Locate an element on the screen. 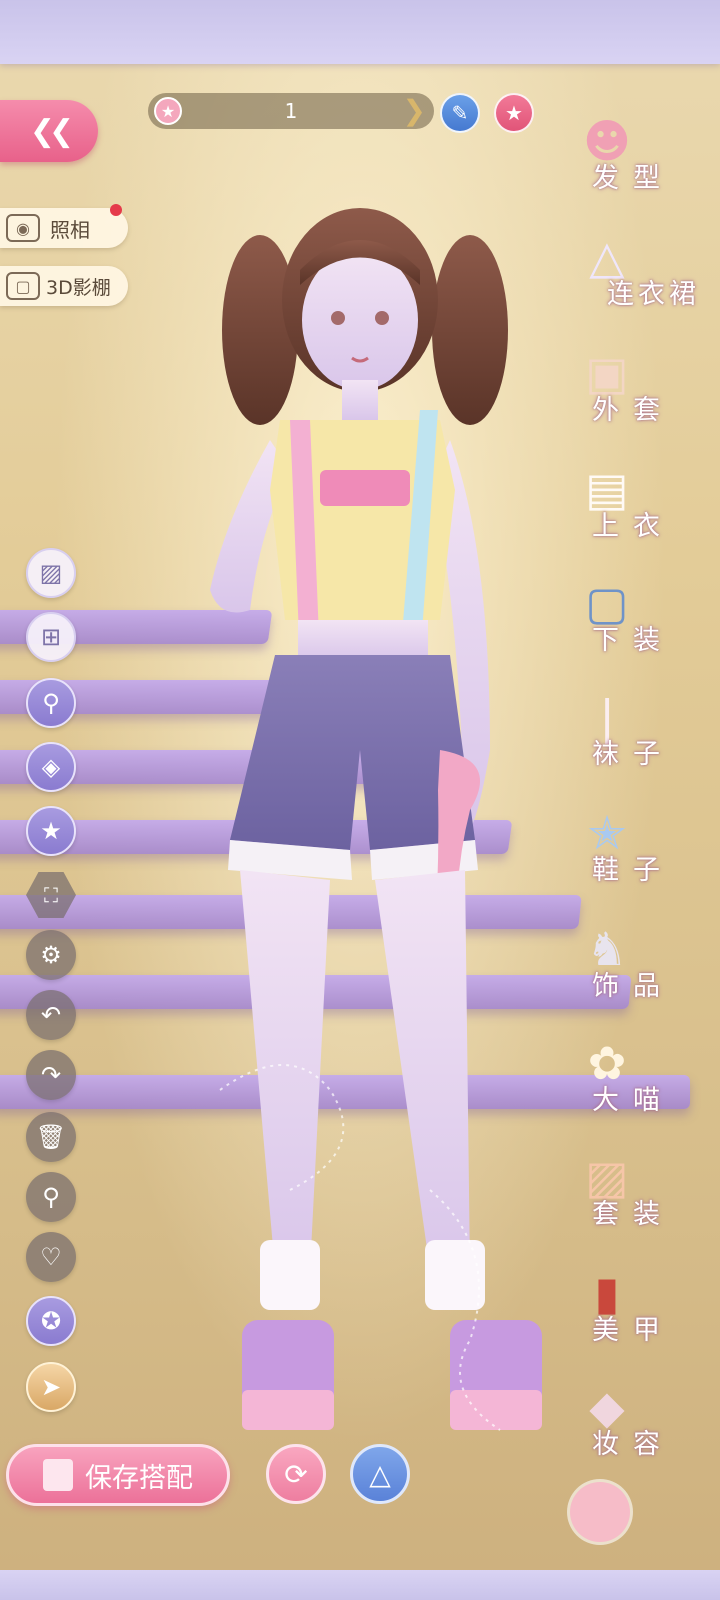 Image resolution: width=720 pixels, height=1600 pixels. like-button: ♡ is located at coordinates (51, 1257).